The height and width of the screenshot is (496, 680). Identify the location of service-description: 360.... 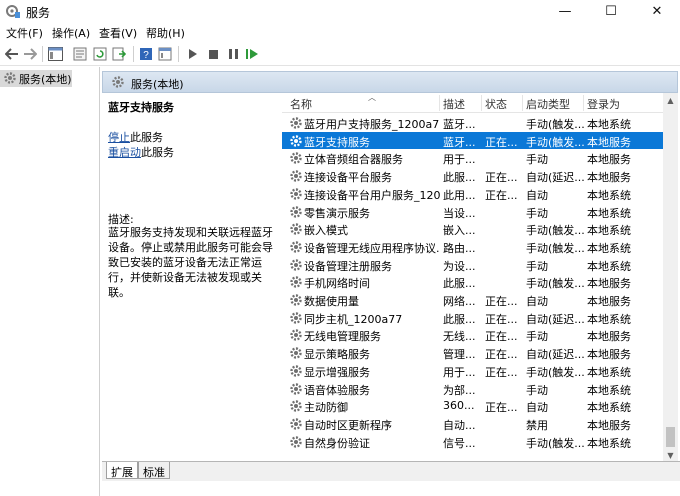
(459, 406).